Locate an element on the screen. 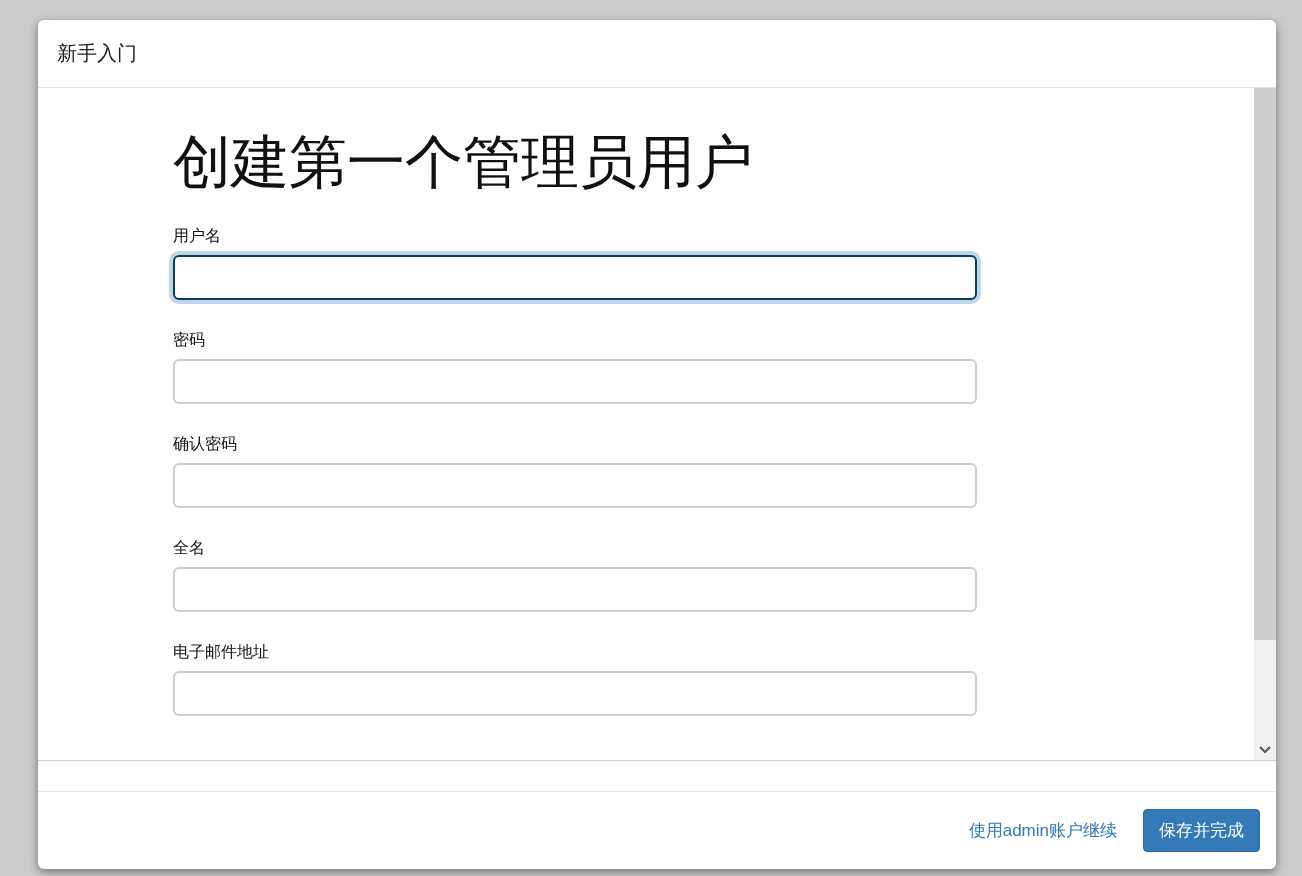 The width and height of the screenshot is (1302, 876). chevron-down-icon is located at coordinates (1265, 750).